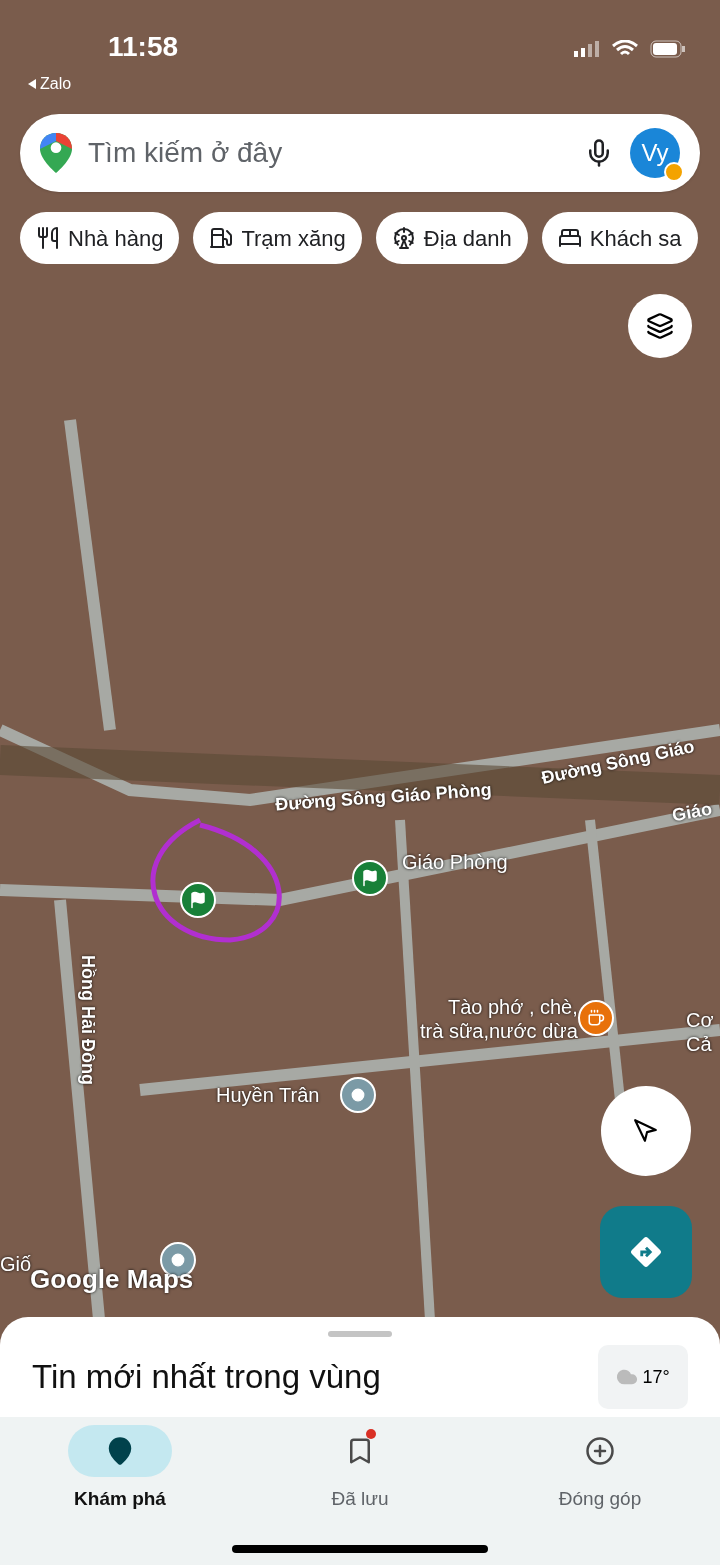  Describe the element at coordinates (625, 49) in the screenshot. I see `wifi-icon` at that location.